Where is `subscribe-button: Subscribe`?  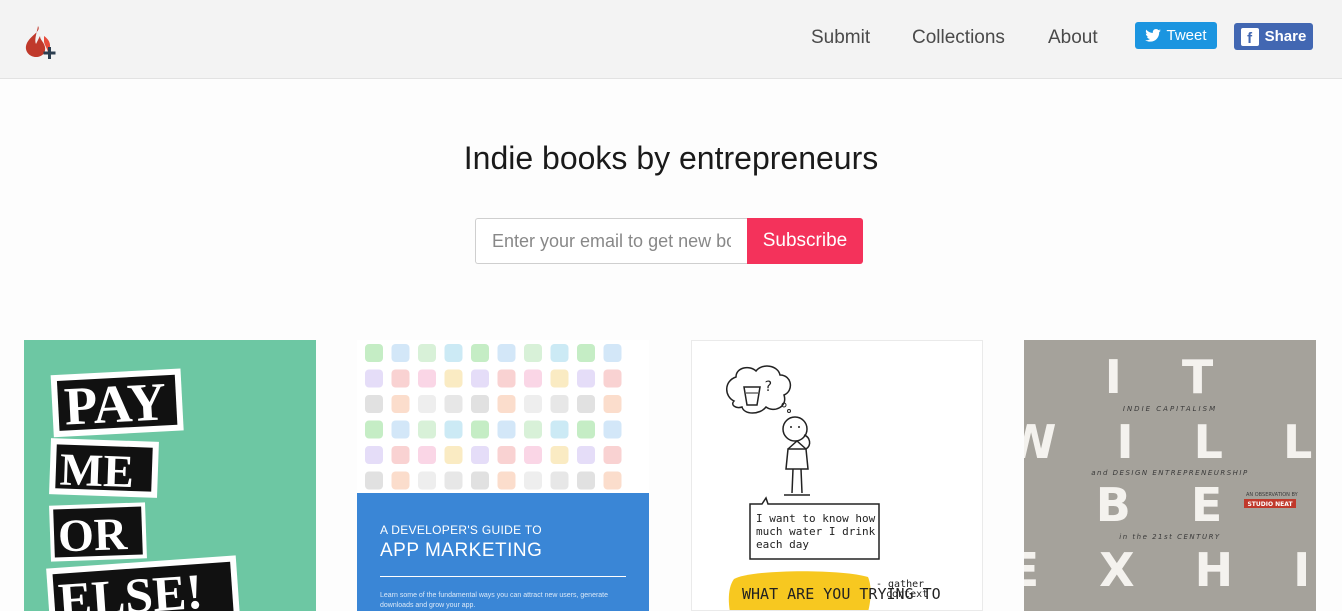 subscribe-button: Subscribe is located at coordinates (805, 241).